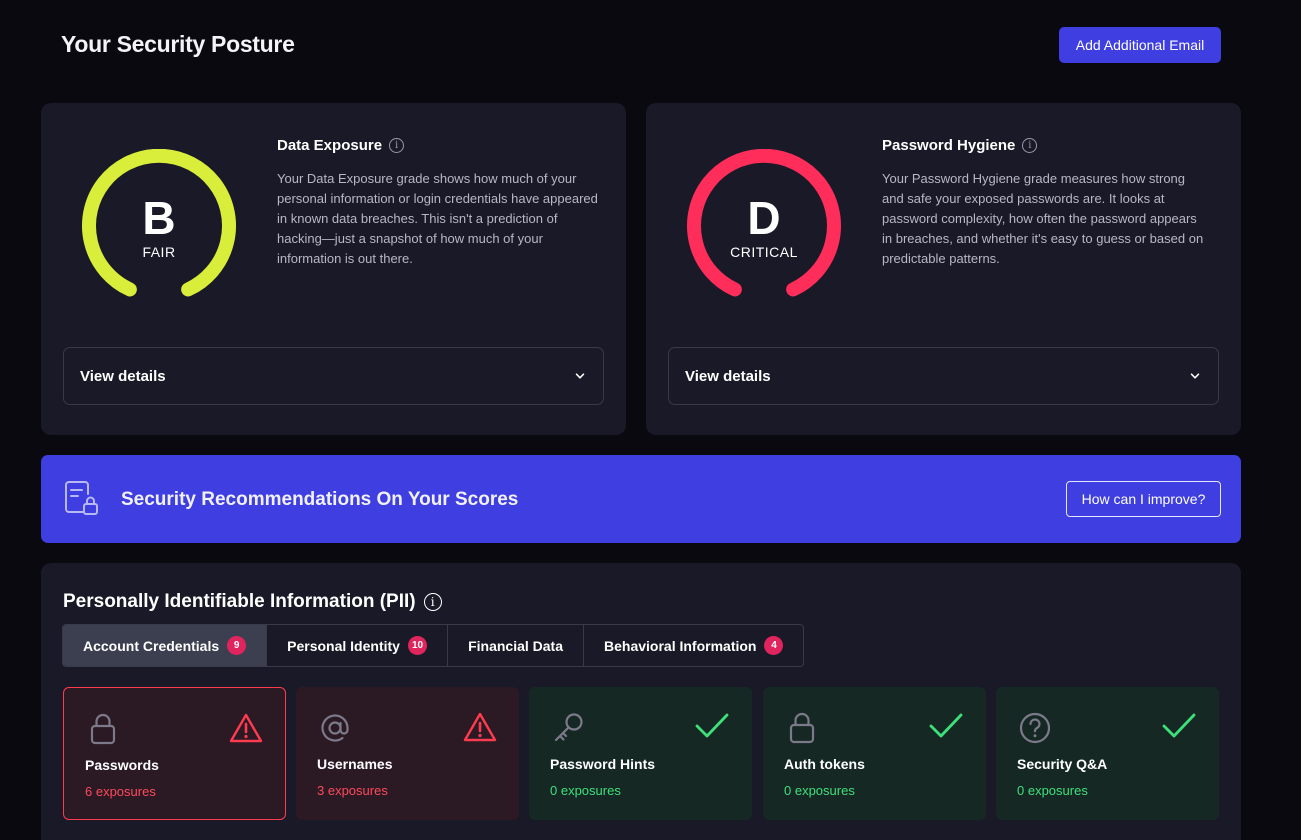 The height and width of the screenshot is (840, 1301). I want to click on tile-exposure-count: 3 exposures, so click(352, 790).